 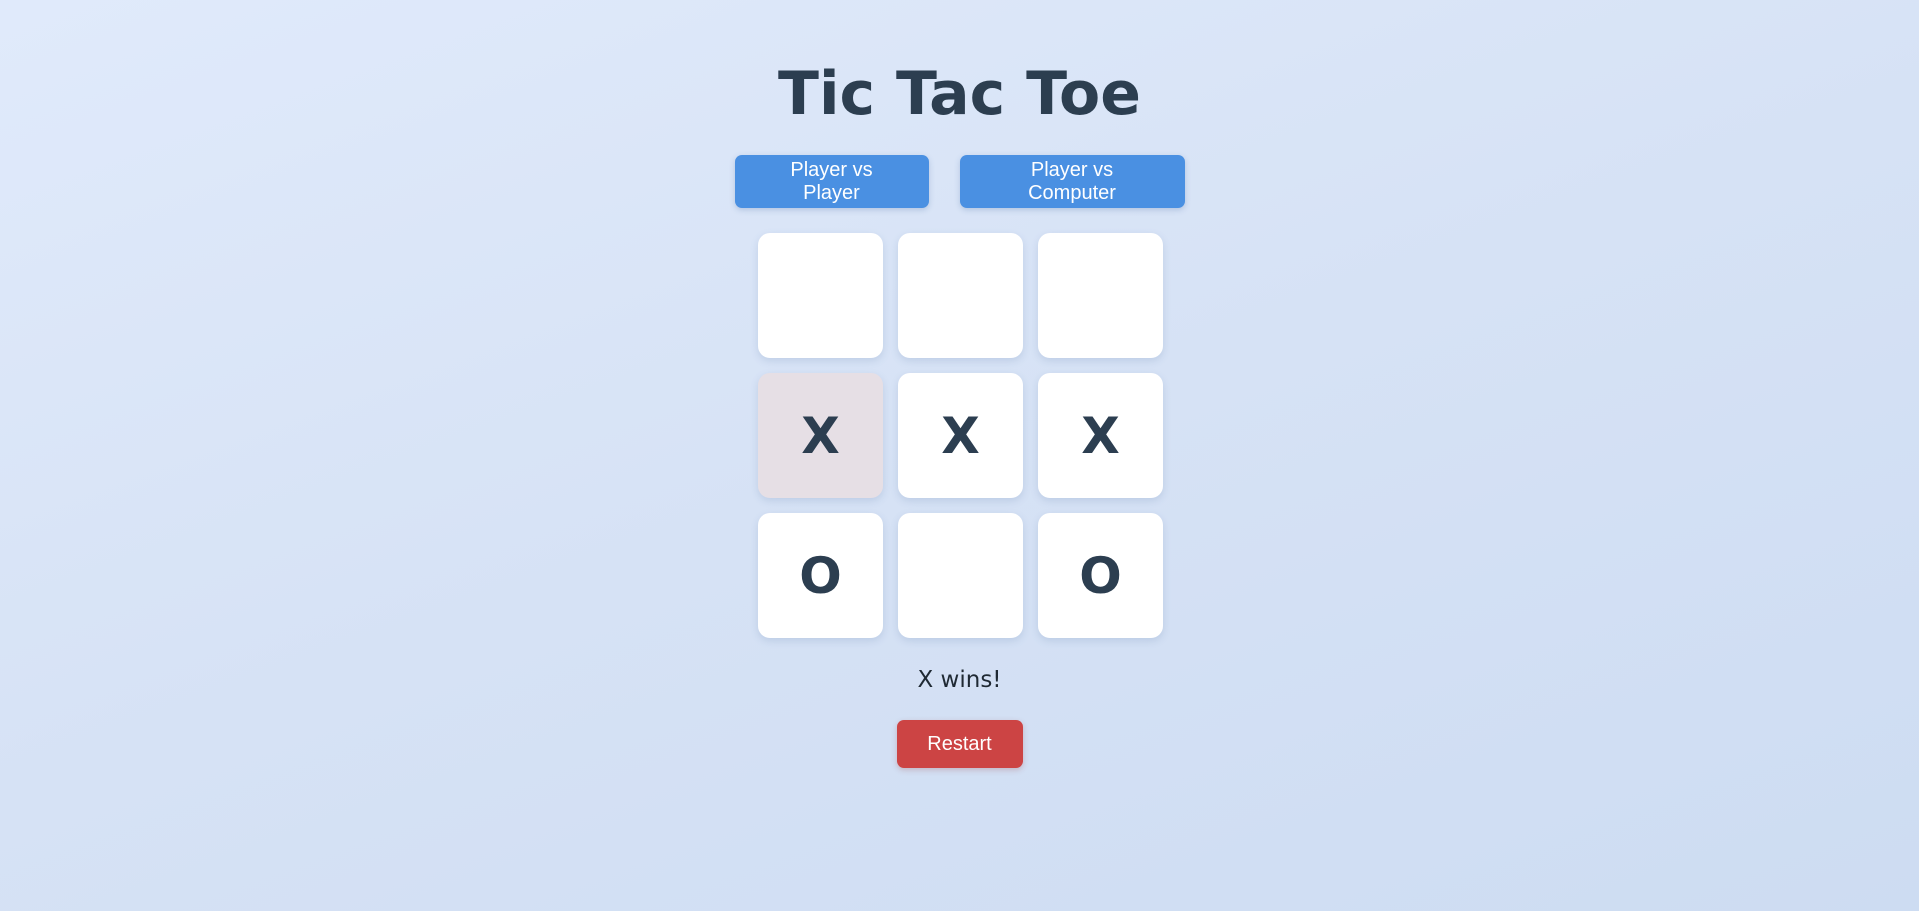 I want to click on page-title: Tic Tac Toe, so click(x=959, y=94).